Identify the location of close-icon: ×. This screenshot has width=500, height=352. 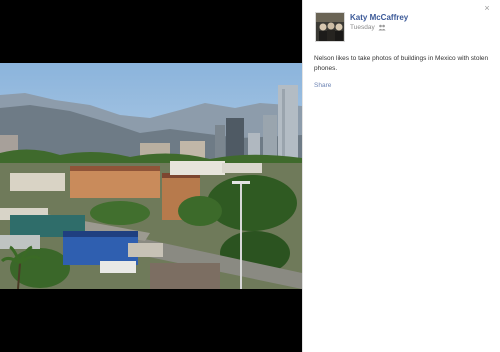
(487, 8).